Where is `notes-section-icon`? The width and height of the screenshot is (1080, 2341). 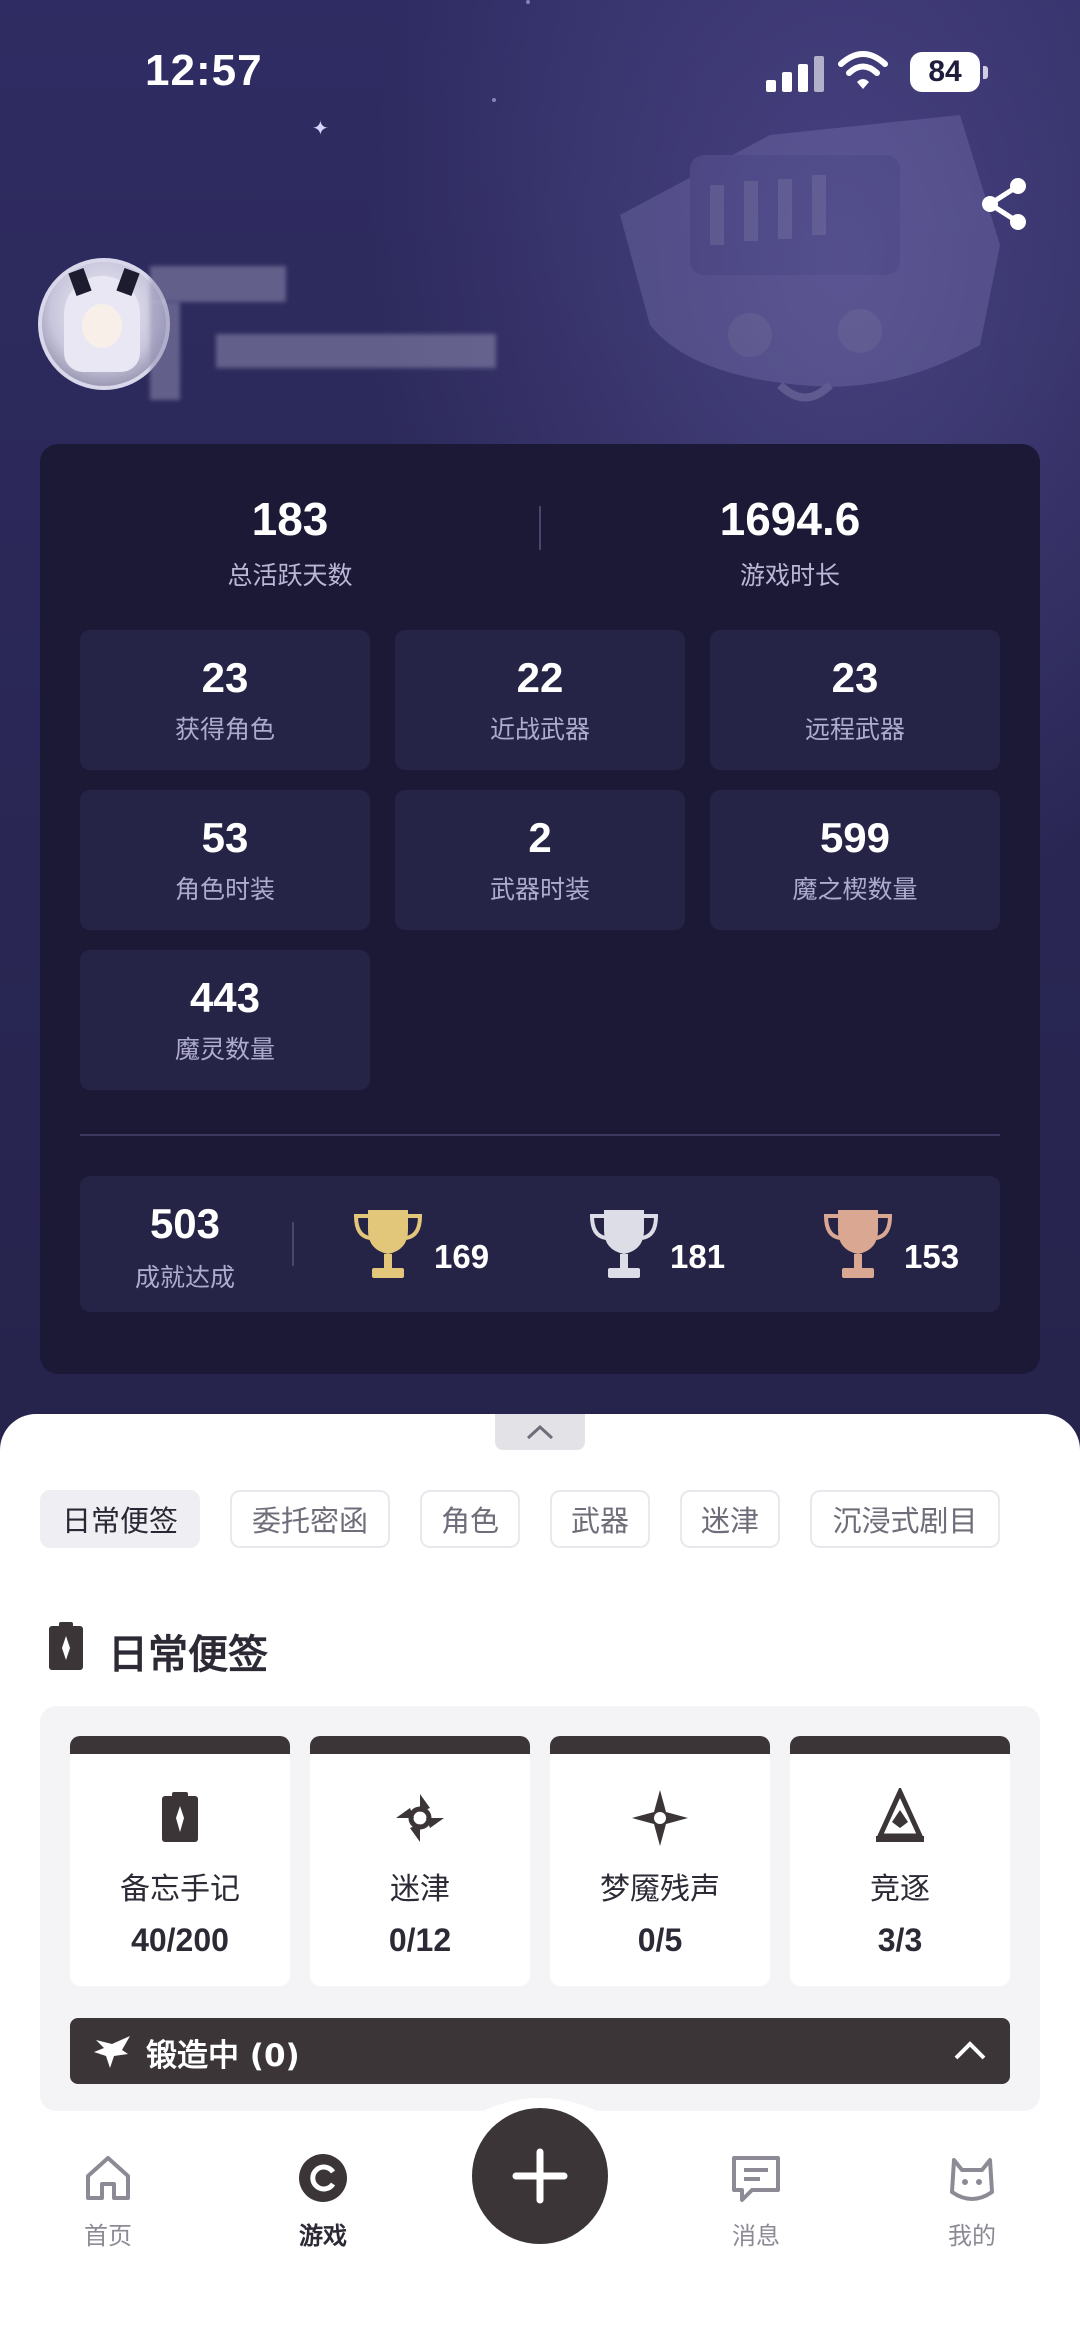 notes-section-icon is located at coordinates (66, 1646).